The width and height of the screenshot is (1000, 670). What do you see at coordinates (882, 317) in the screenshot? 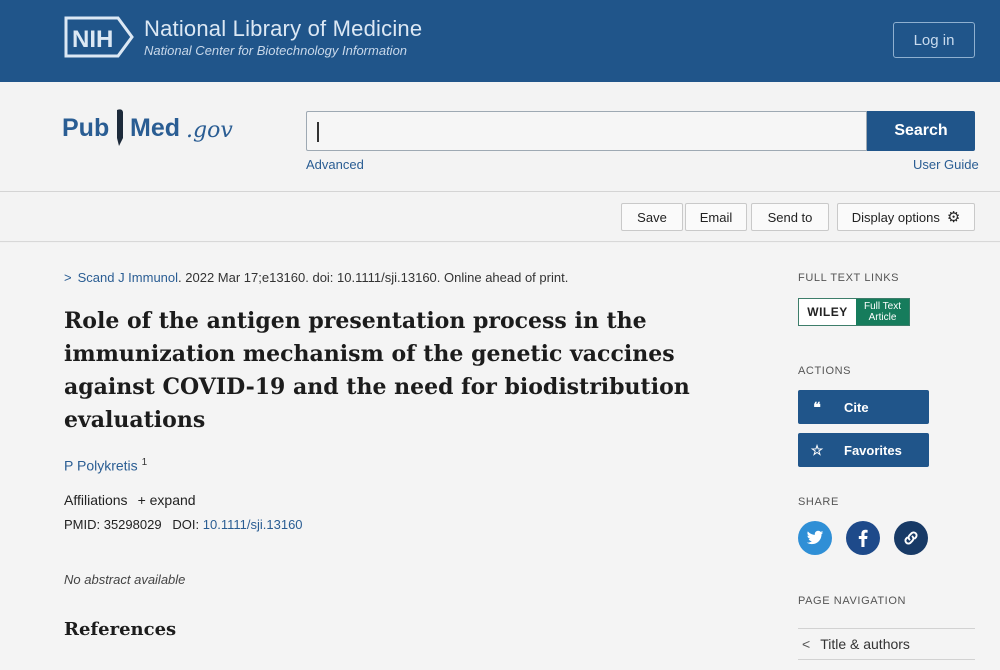
I see `wiley-line-2: Article` at bounding box center [882, 317].